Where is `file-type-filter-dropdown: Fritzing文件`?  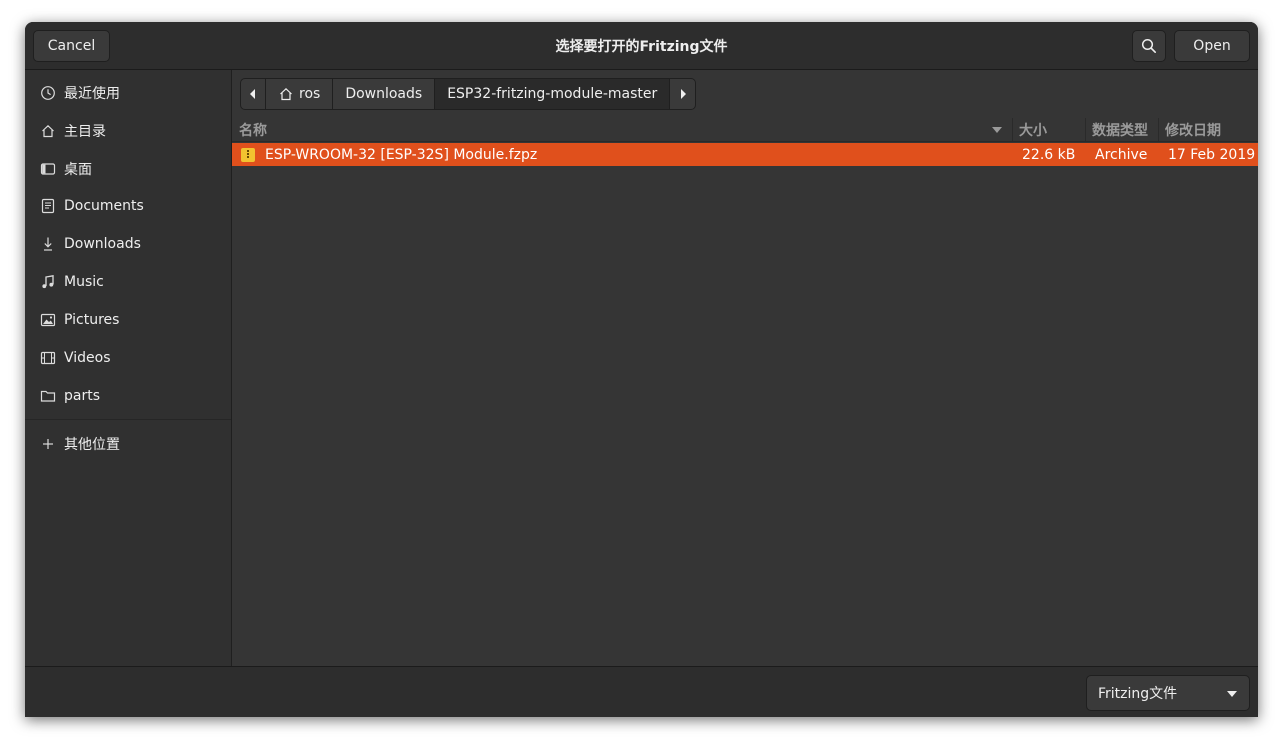 file-type-filter-dropdown: Fritzing文件 is located at coordinates (1168, 693).